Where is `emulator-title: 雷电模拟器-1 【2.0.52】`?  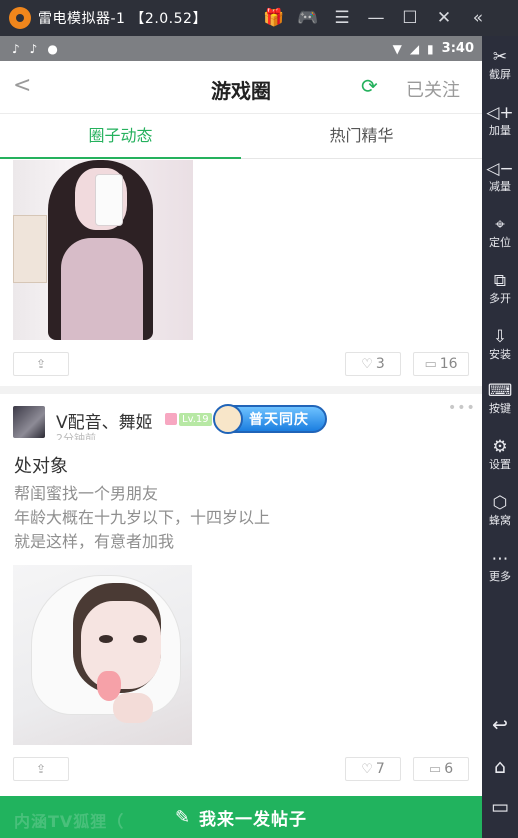 emulator-title: 雷电模拟器-1 【2.0.52】 is located at coordinates (122, 19).